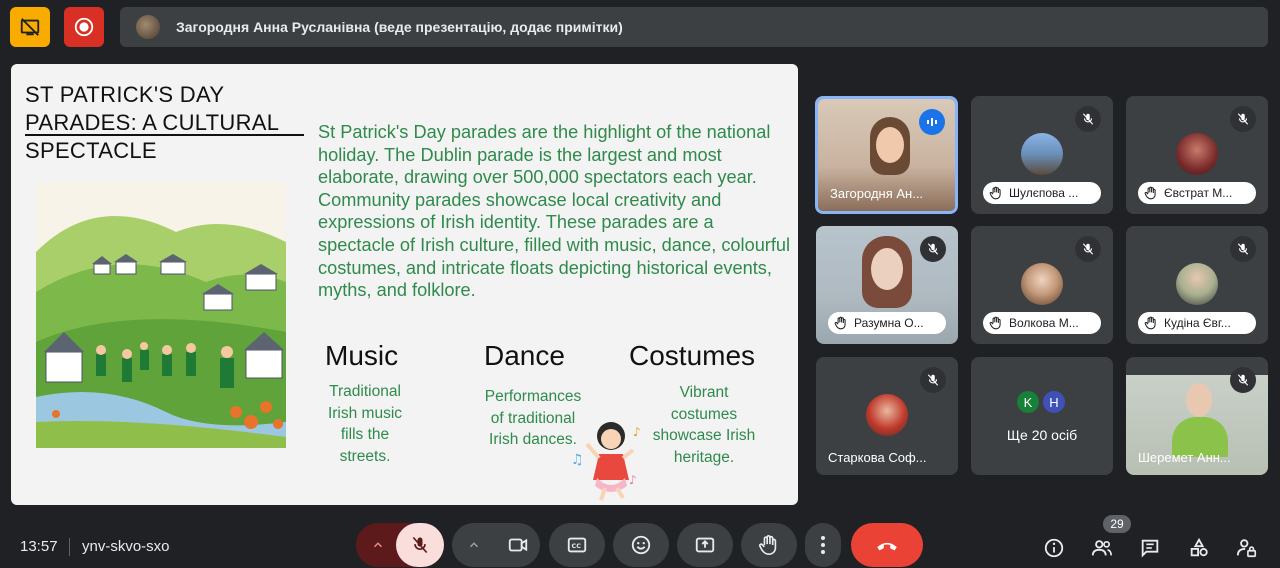 The width and height of the screenshot is (1280, 568). Describe the element at coordinates (524, 355) in the screenshot. I see `column-title-dance: Dance` at that location.